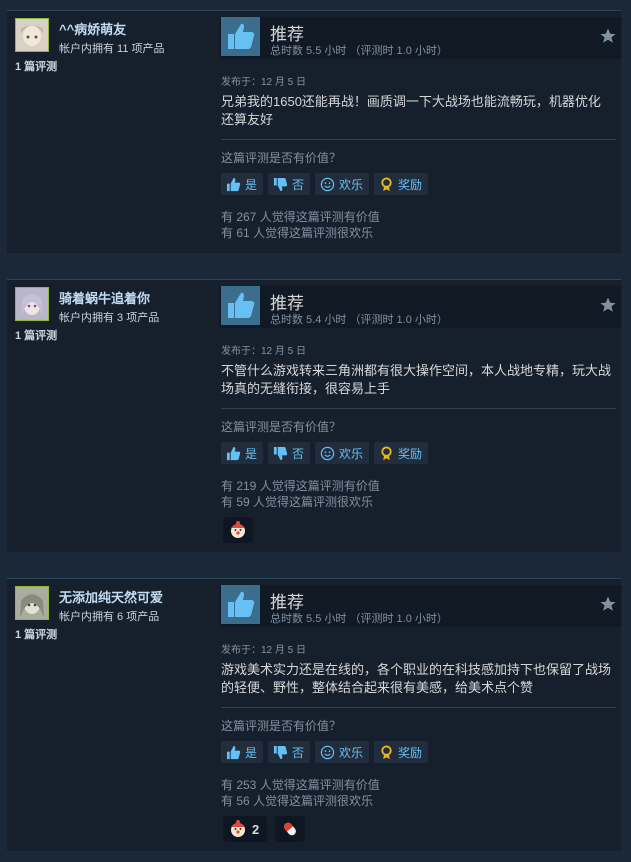 This screenshot has height=862, width=631. What do you see at coordinates (306, 388) in the screenshot?
I see `review-text-line: 场真的无缝衔接，很容易上手` at bounding box center [306, 388].